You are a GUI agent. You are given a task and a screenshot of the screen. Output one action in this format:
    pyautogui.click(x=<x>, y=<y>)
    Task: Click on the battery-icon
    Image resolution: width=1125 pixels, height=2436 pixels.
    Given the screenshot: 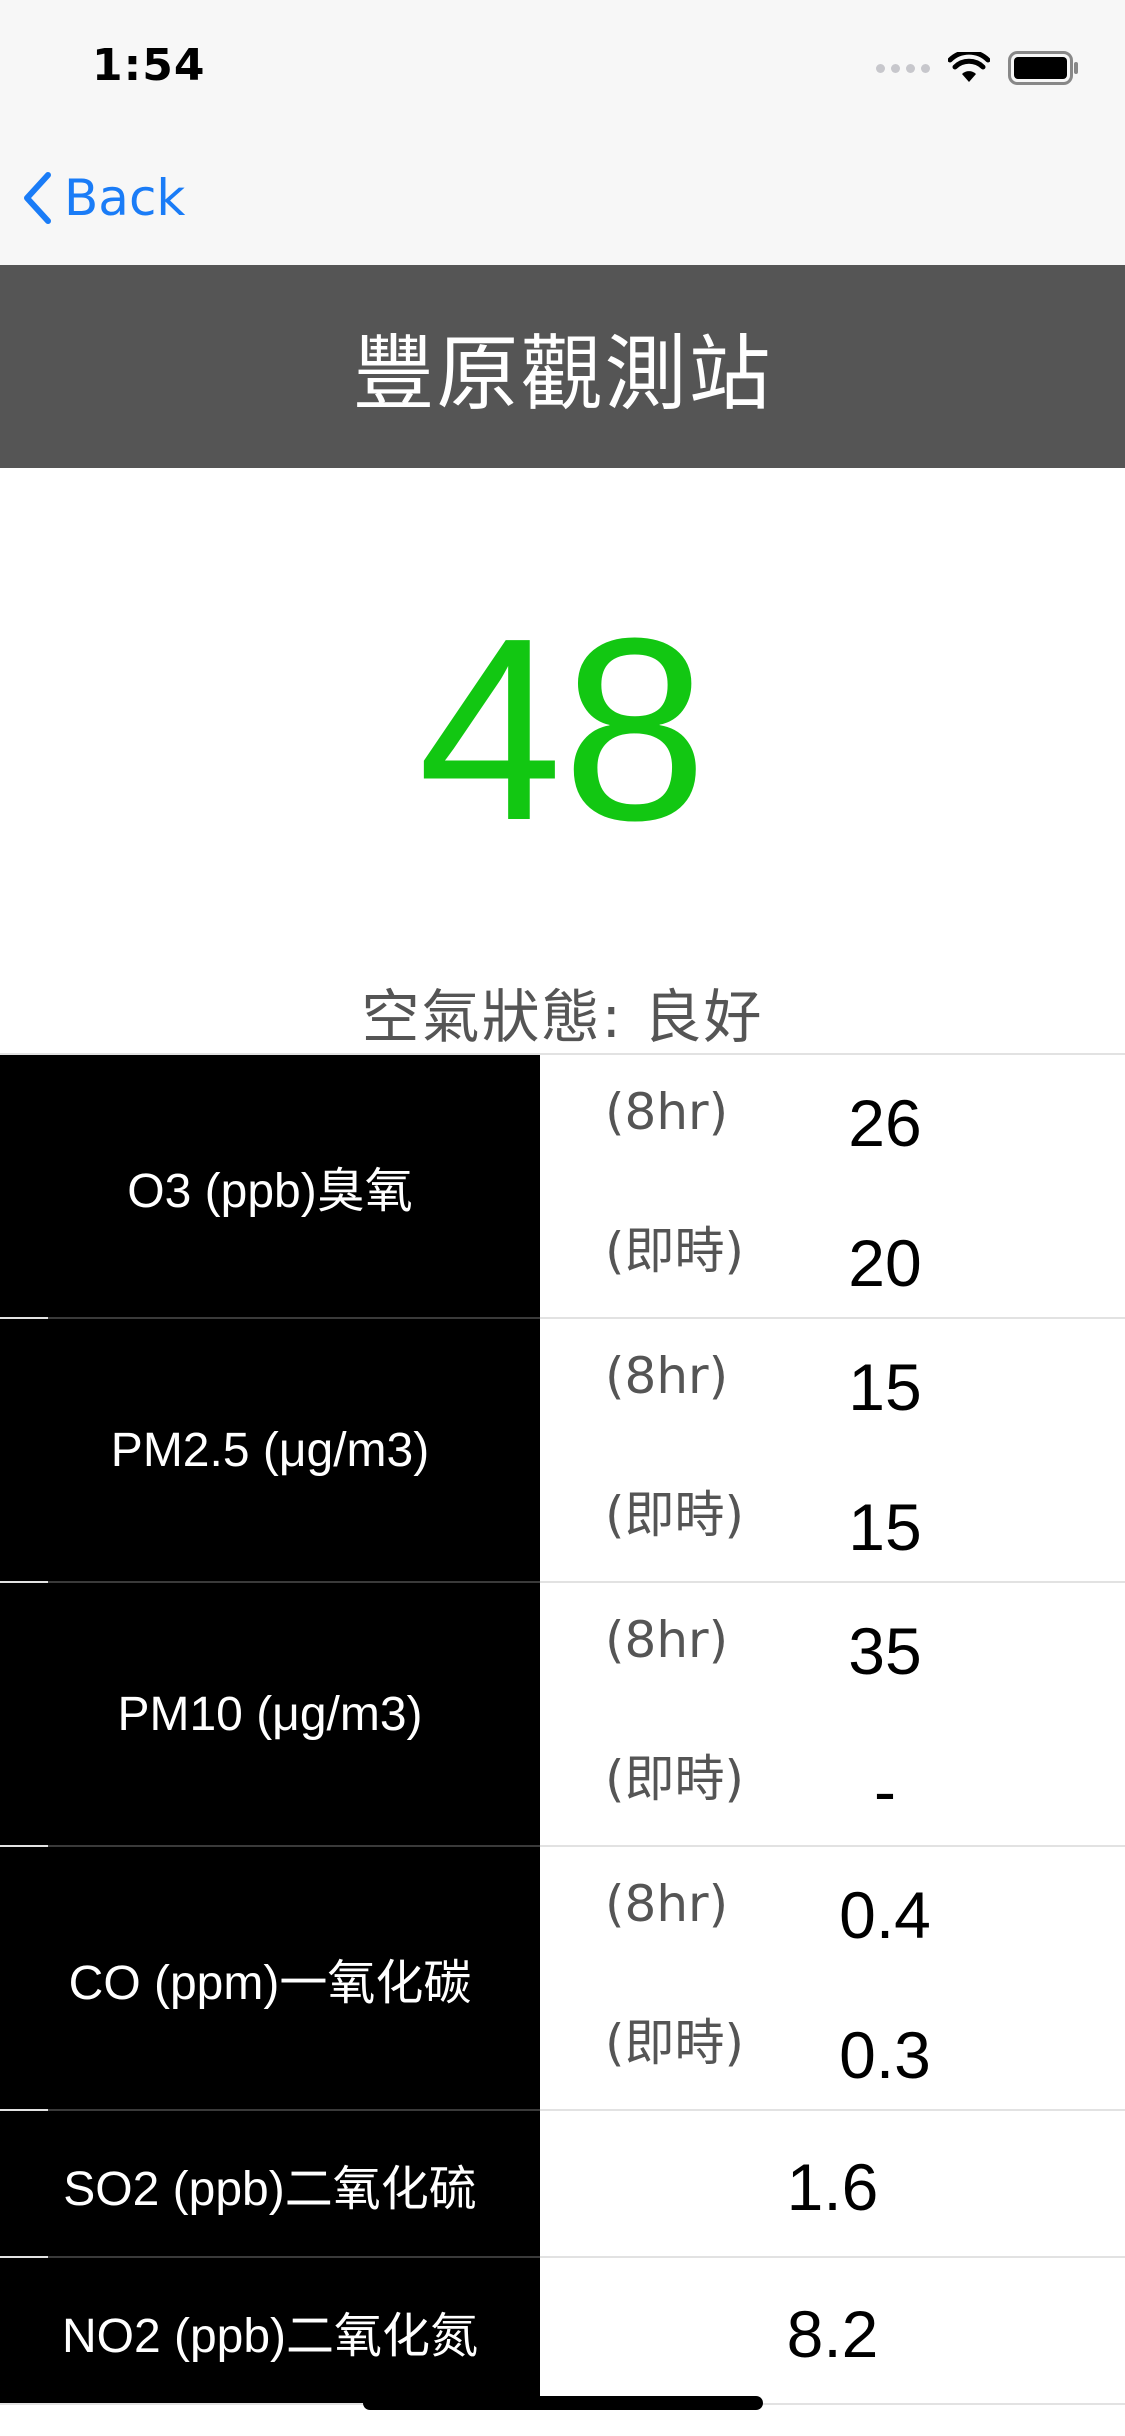 What is the action you would take?
    pyautogui.click(x=1043, y=68)
    